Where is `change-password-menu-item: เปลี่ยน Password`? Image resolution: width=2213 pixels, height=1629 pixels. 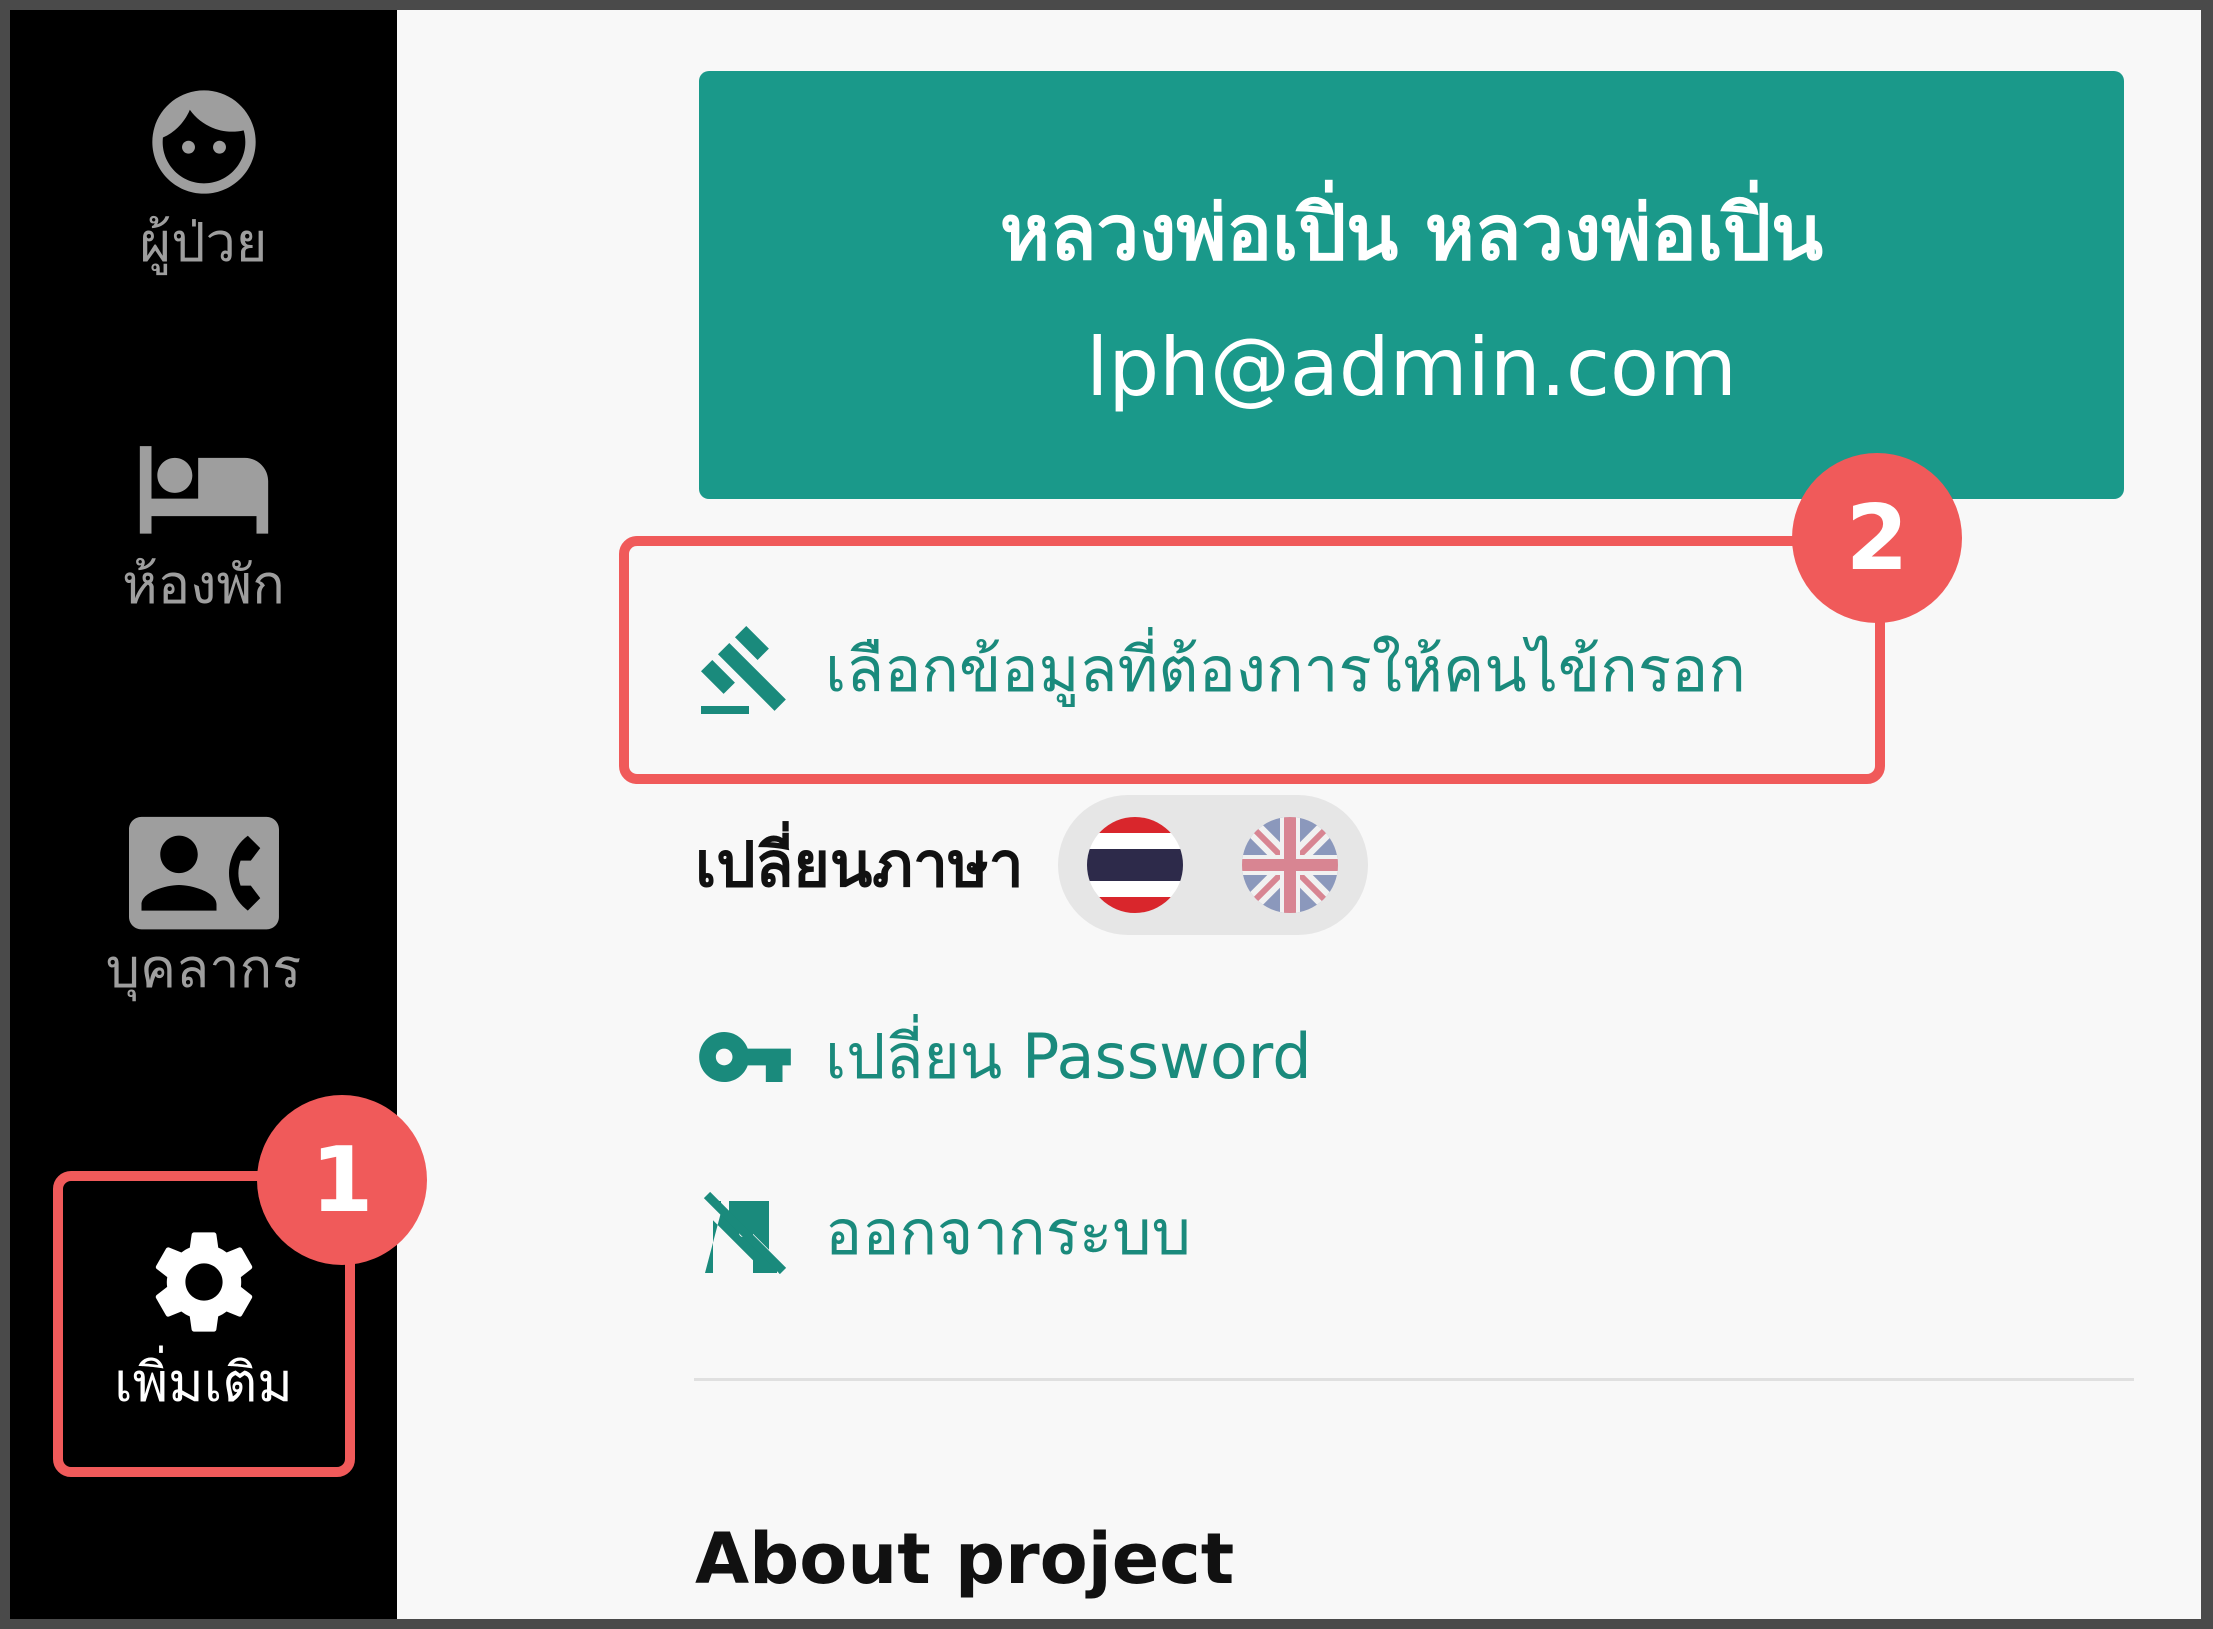
change-password-menu-item: เปลี่ยน Password is located at coordinates (1003, 1057).